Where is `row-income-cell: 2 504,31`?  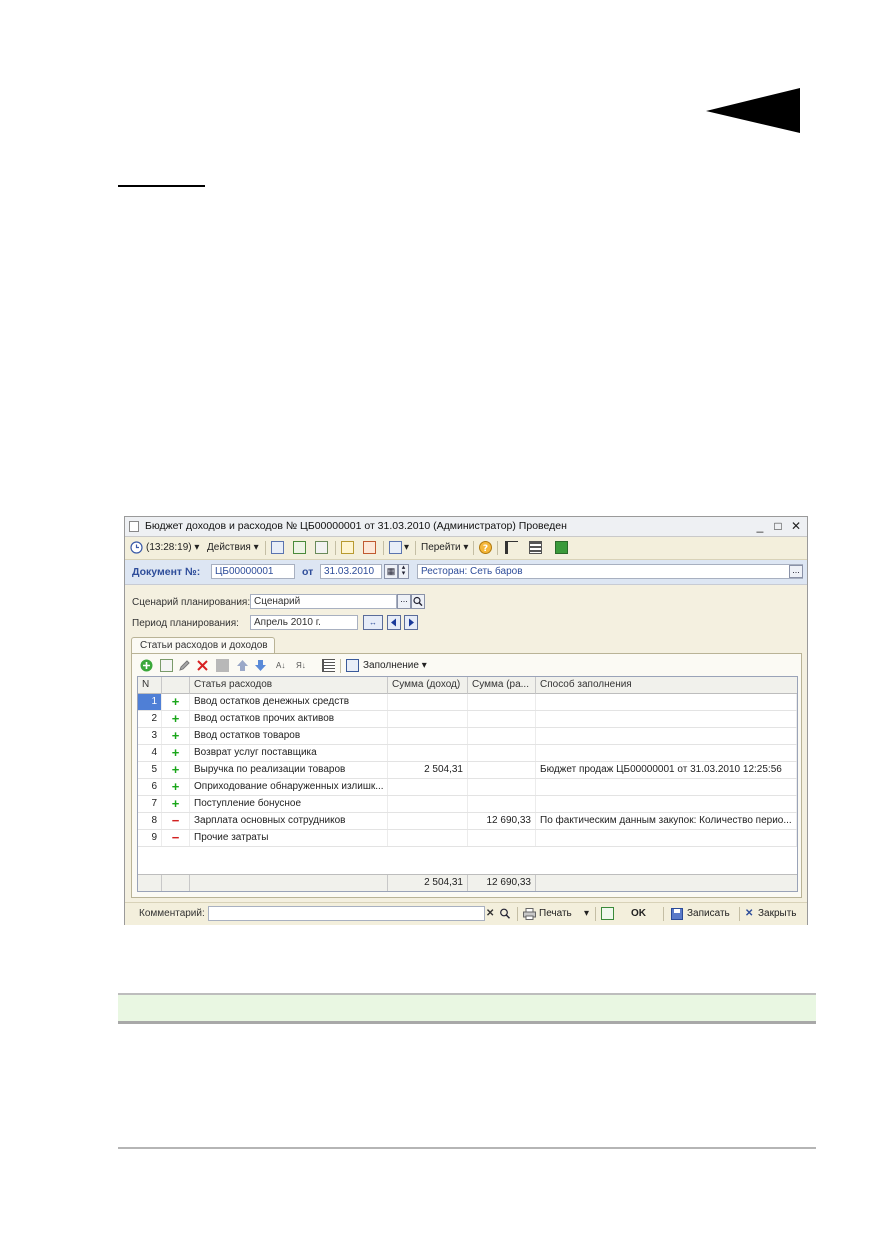 row-income-cell: 2 504,31 is located at coordinates (428, 770).